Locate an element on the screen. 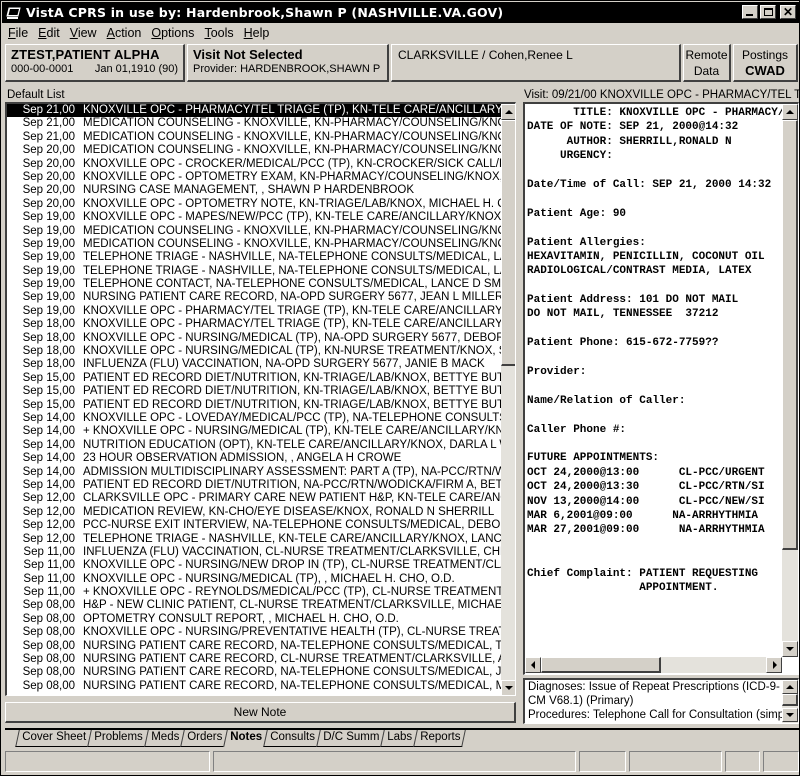  tab-cover-sheet: Cover Sheet is located at coordinates (53, 738).